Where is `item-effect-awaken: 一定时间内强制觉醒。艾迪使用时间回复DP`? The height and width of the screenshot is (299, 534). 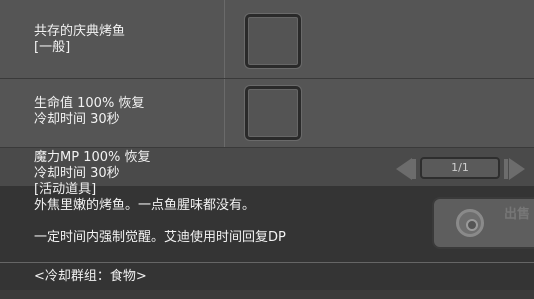 item-effect-awaken: 一定时间内强制觉醒。艾迪使用时间回复DP is located at coordinates (160, 237).